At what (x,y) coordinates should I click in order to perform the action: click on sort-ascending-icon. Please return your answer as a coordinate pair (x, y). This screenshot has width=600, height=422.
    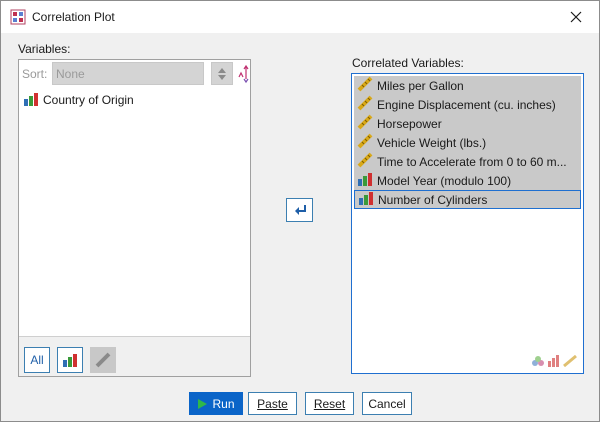
    Looking at the image, I should click on (243, 74).